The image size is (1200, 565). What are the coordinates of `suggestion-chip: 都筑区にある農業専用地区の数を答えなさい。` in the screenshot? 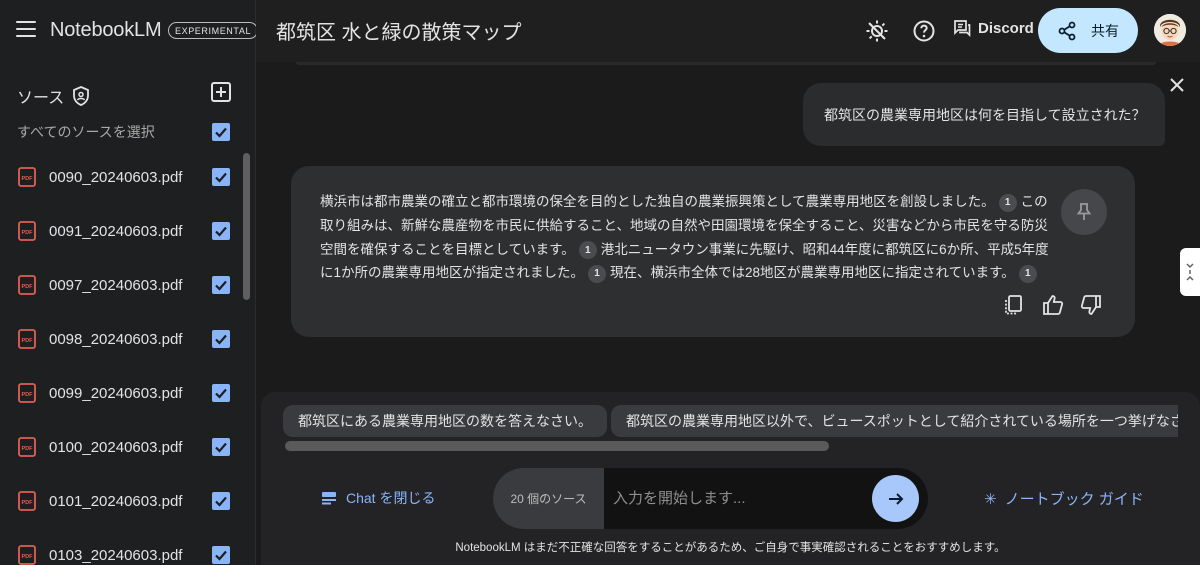 It's located at (445, 421).